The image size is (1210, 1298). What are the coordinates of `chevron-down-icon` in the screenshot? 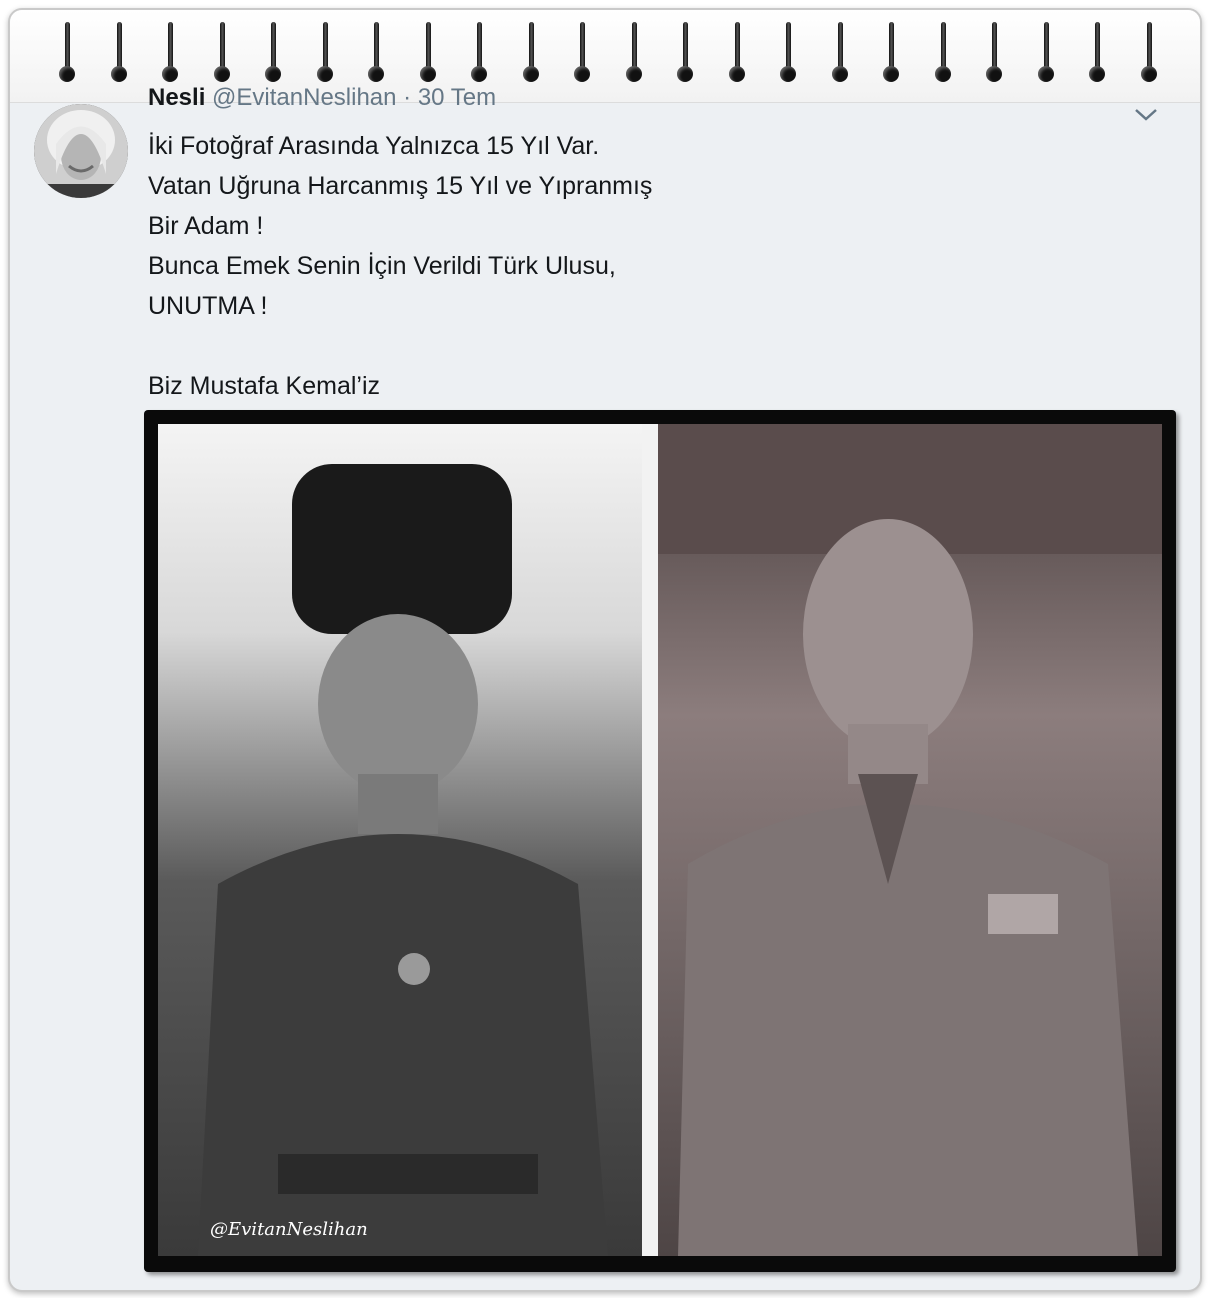 It's located at (1146, 115).